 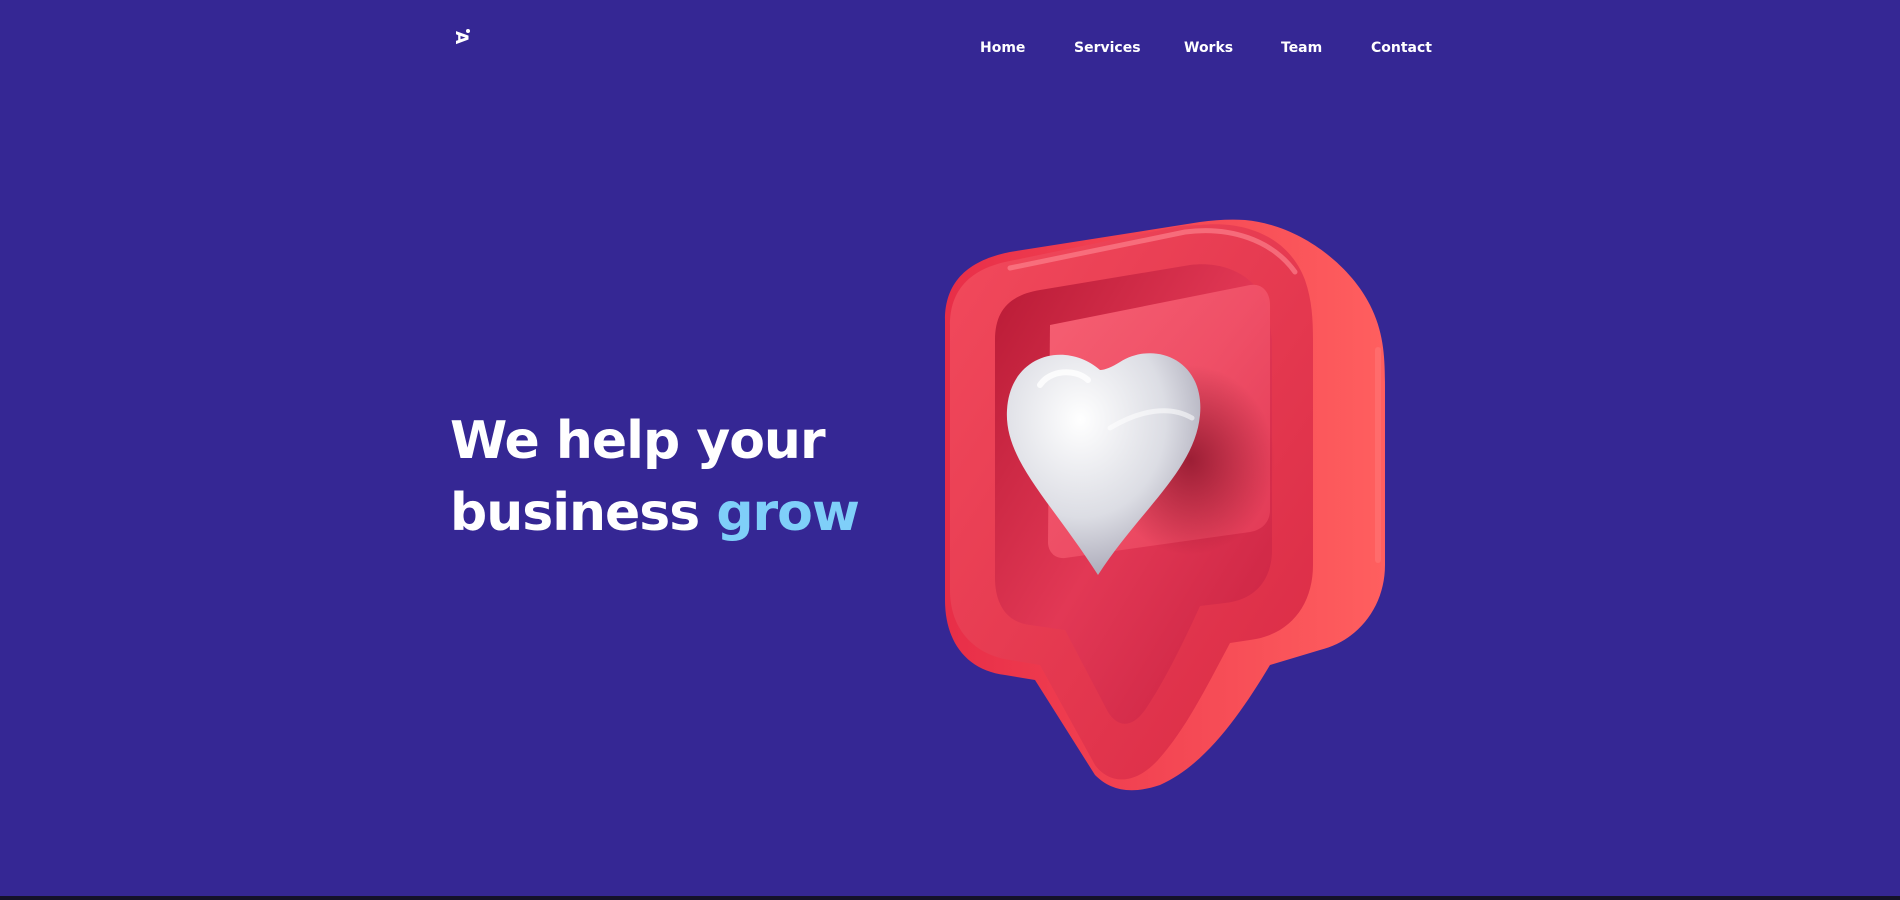 What do you see at coordinates (468, 31) in the screenshot?
I see `logo-dot` at bounding box center [468, 31].